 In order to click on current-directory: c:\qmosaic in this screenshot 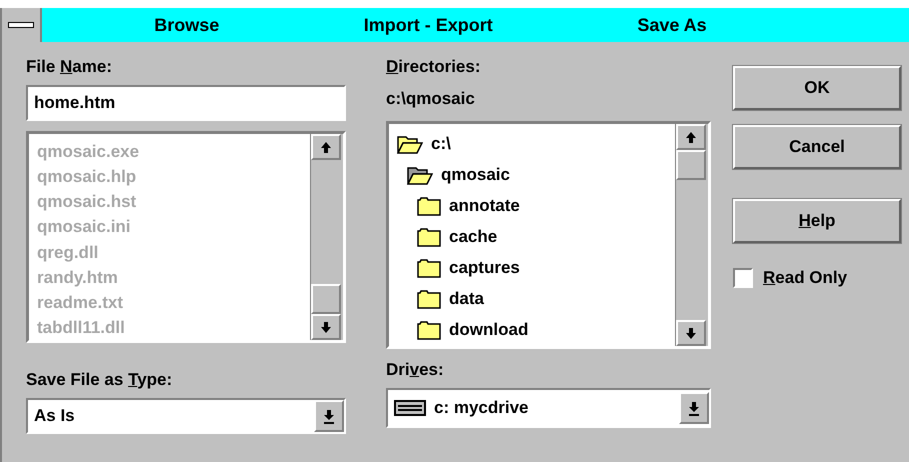, I will do `click(430, 99)`.